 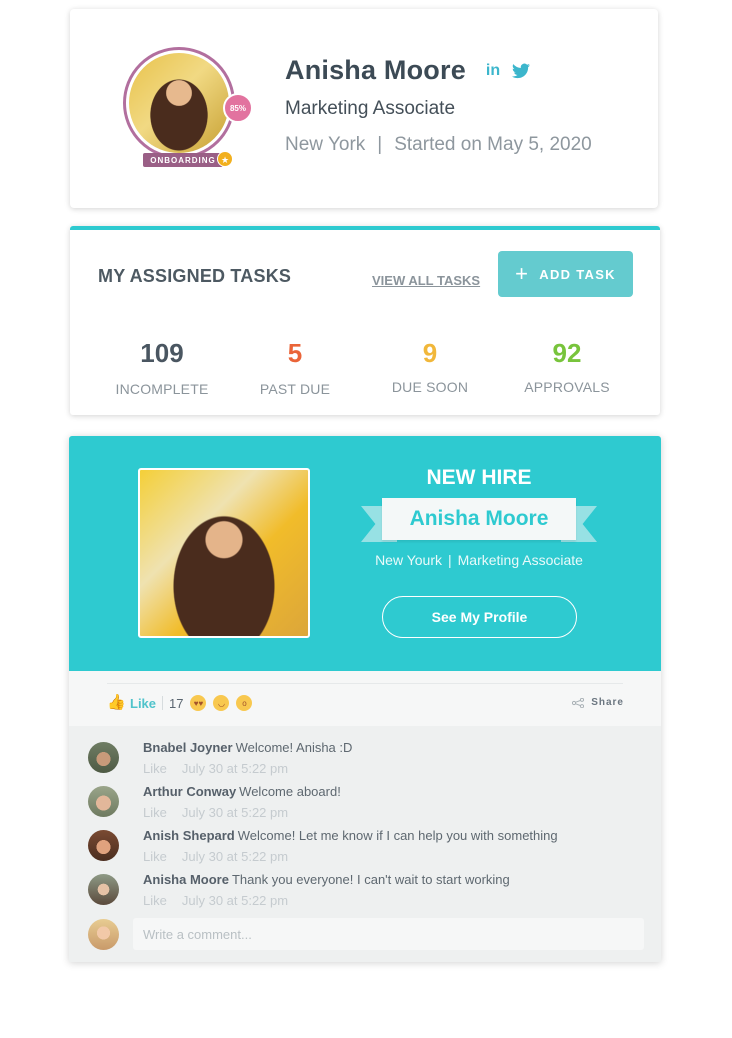 I want to click on plus-icon: +, so click(x=522, y=273).